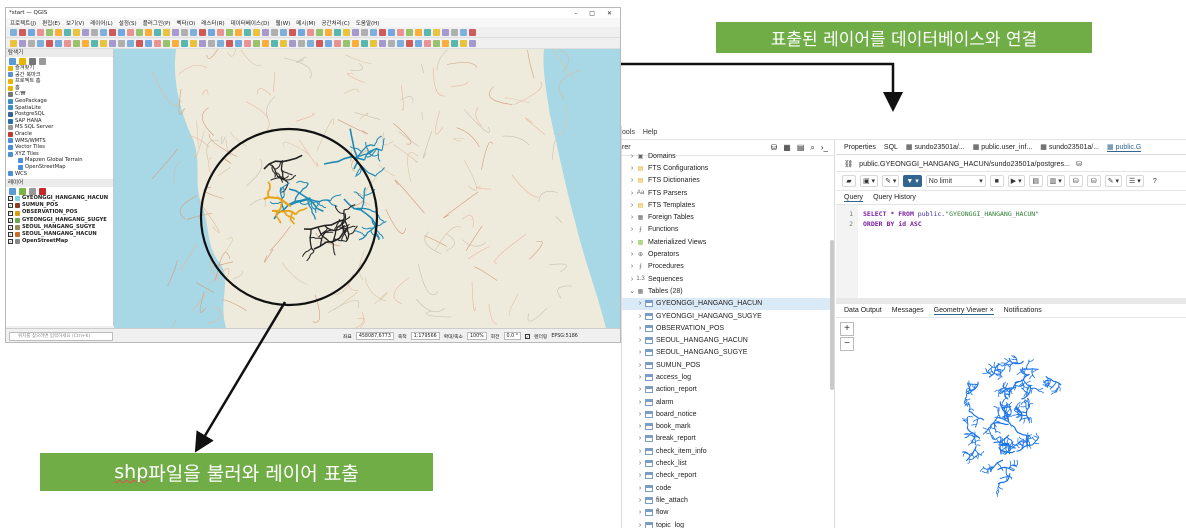  What do you see at coordinates (282, 23) in the screenshot?
I see `menu-web: 웹(W)` at bounding box center [282, 23].